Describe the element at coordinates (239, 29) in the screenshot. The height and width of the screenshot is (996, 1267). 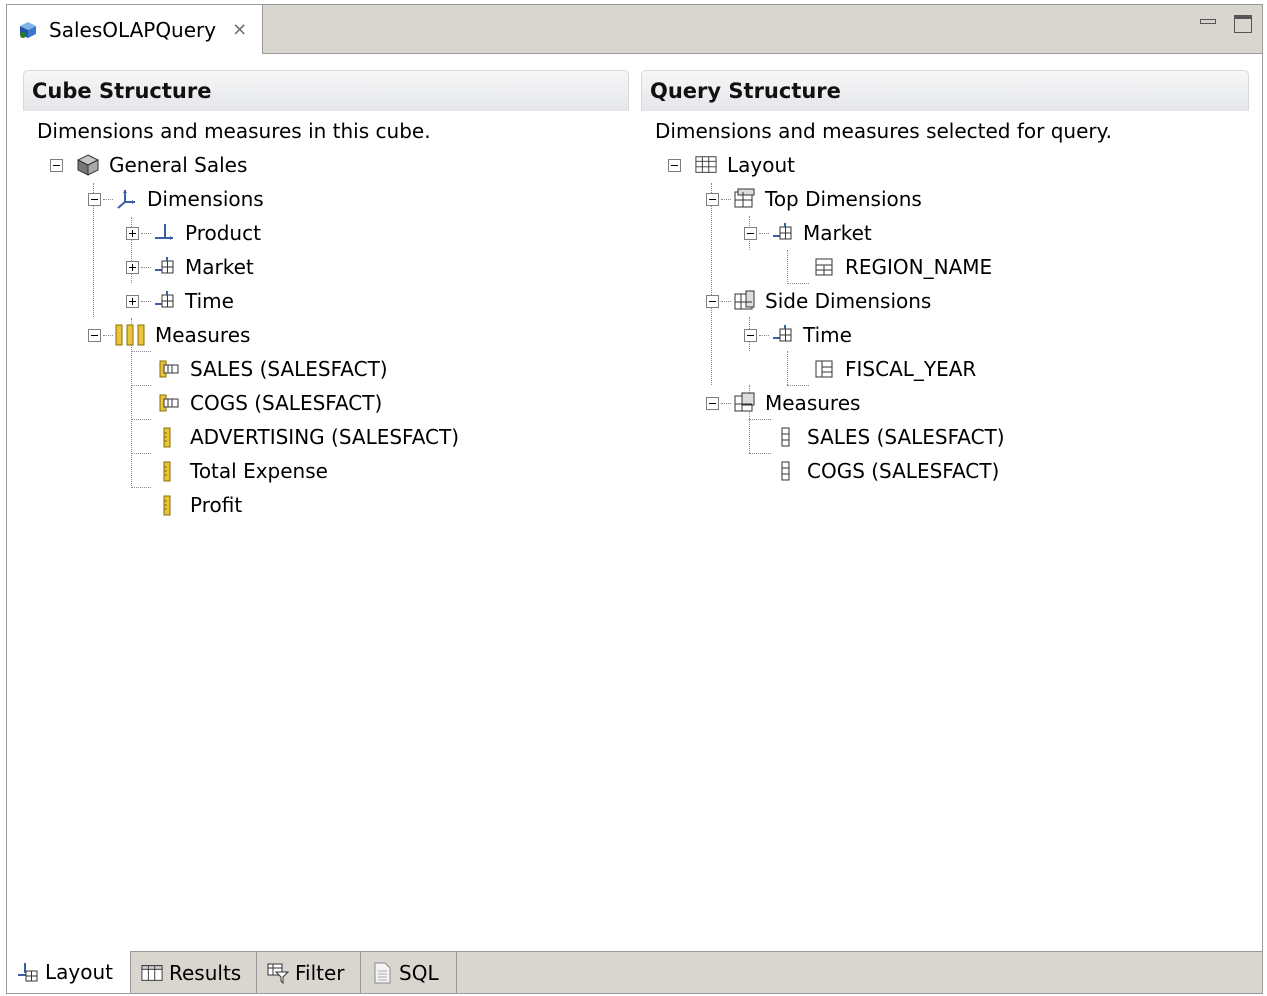
I see `close-icon: ⨯` at that location.